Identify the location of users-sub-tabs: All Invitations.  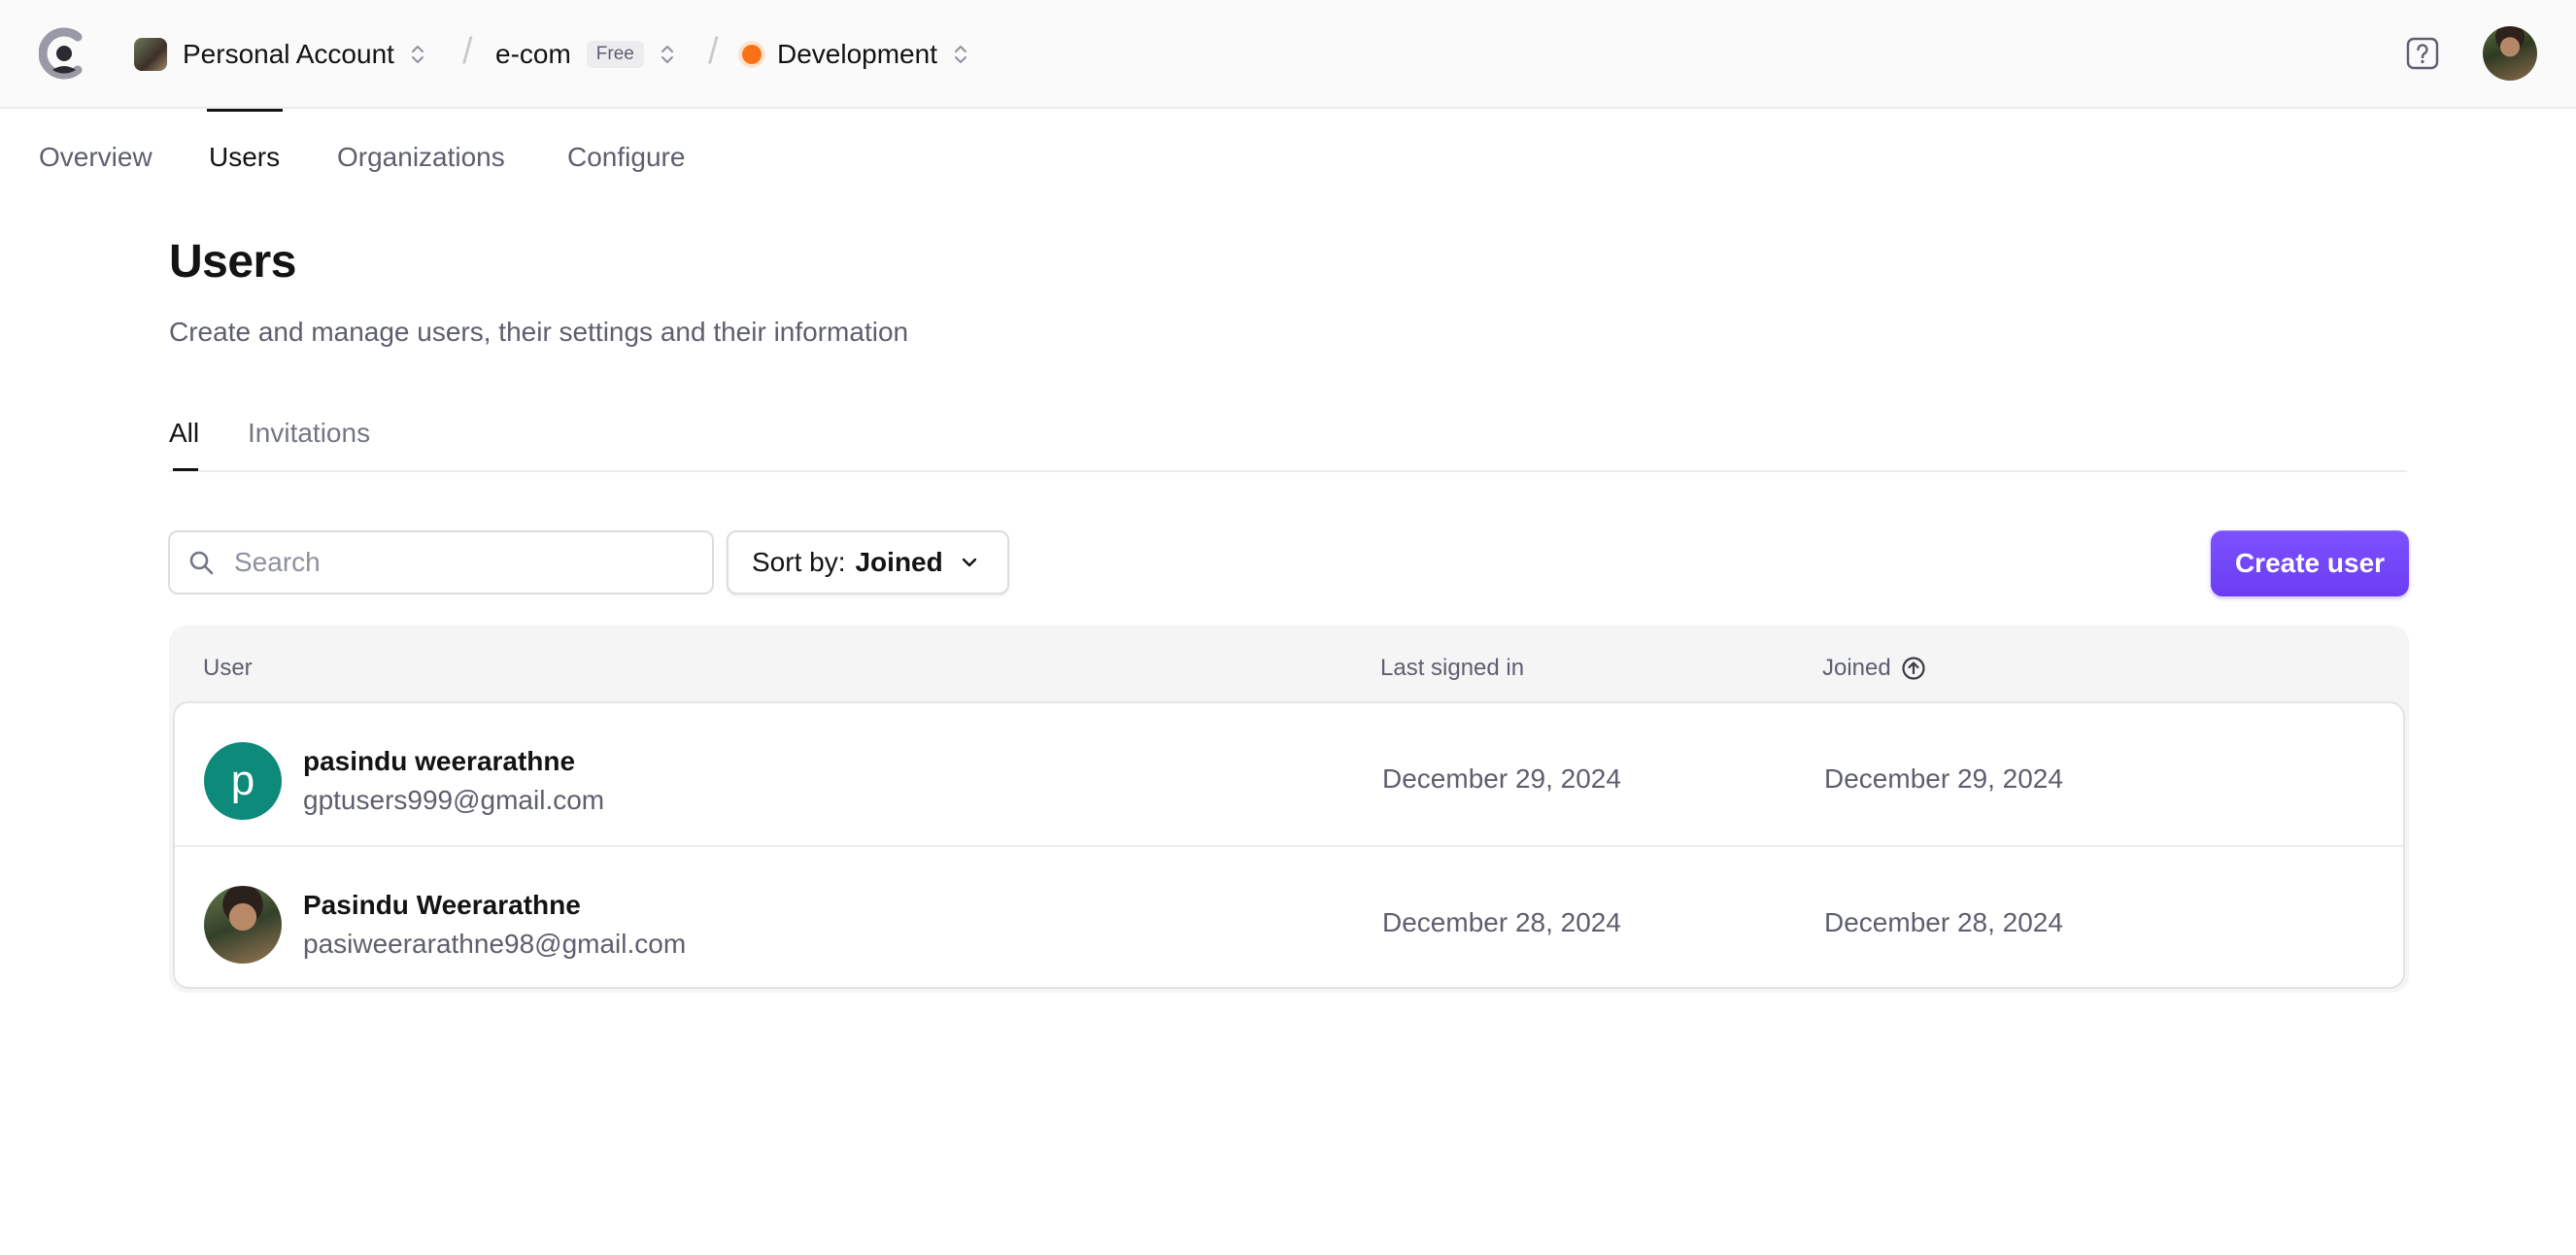
(1288, 445).